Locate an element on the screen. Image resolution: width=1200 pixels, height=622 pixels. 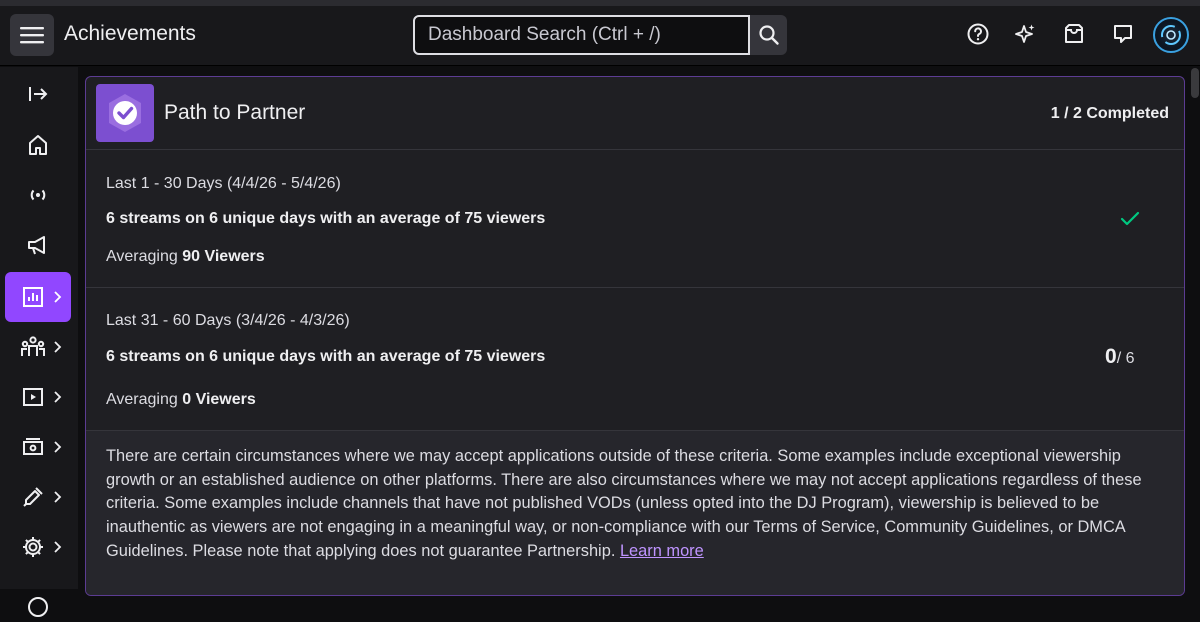
sidebar-item-more is located at coordinates (38, 597).